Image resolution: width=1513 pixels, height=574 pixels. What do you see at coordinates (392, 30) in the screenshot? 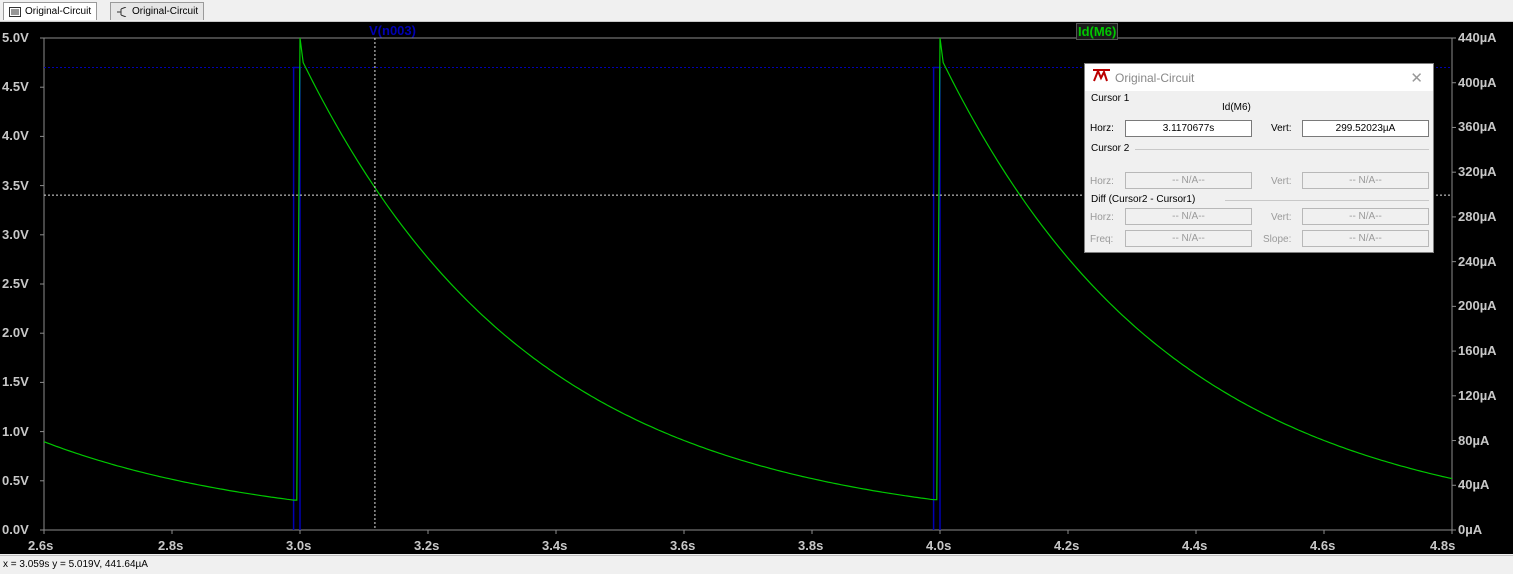
I see `trace-label-vn003: V(n003)` at bounding box center [392, 30].